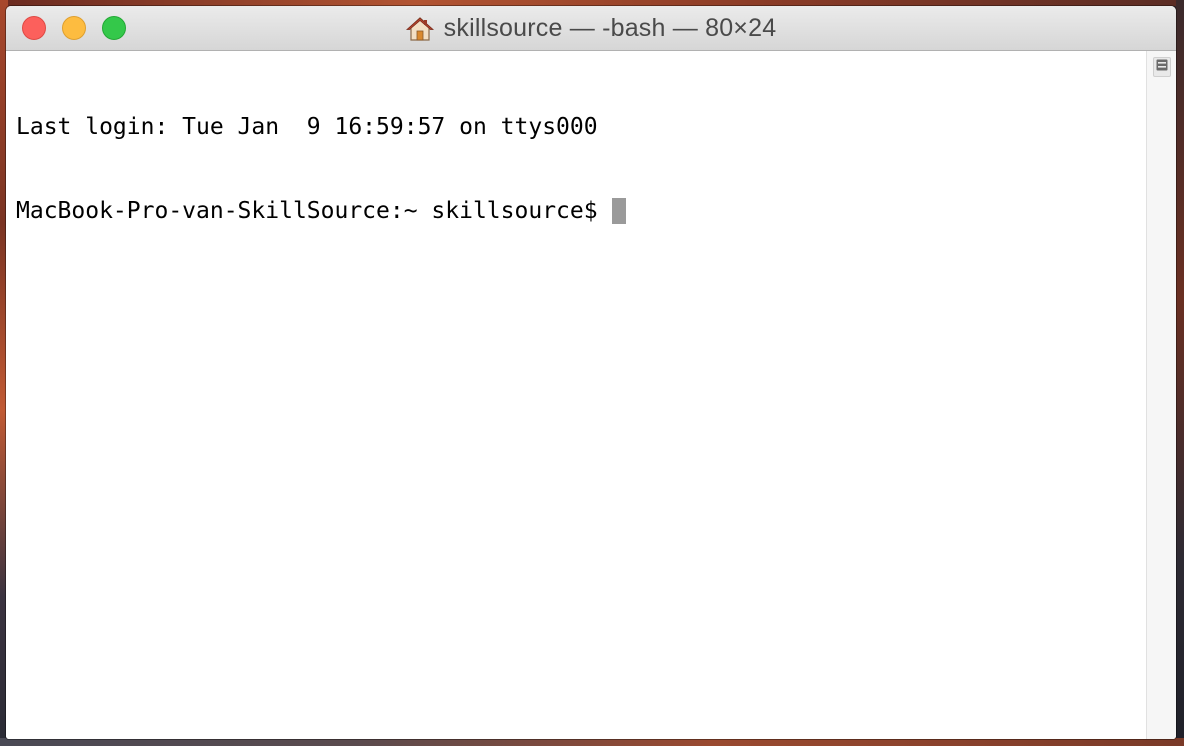 The height and width of the screenshot is (746, 1184). I want to click on split-pane-icon, so click(1162, 67).